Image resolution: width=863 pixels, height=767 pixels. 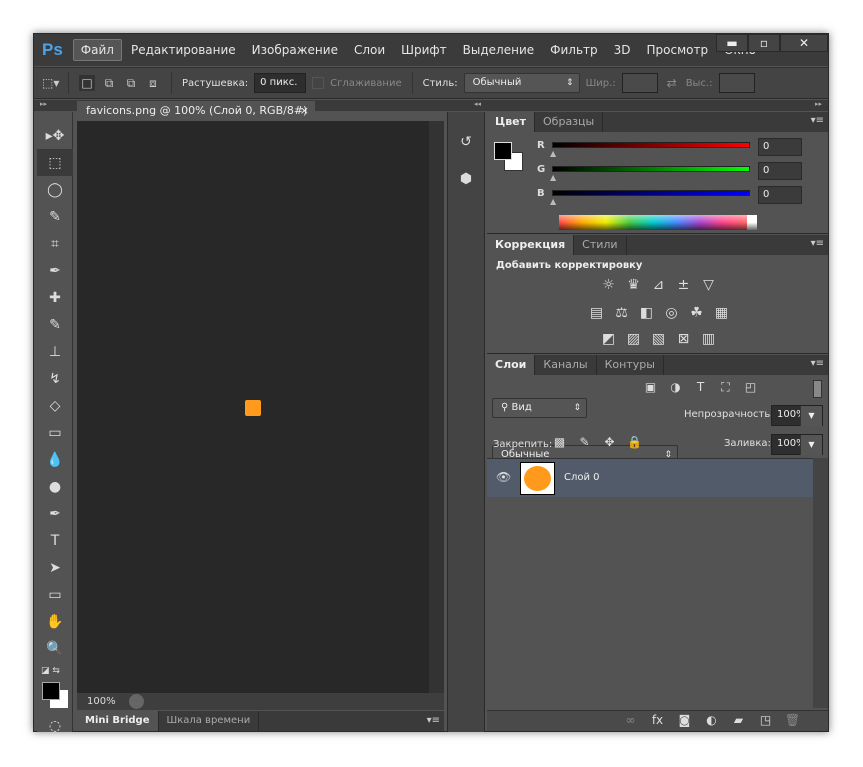 What do you see at coordinates (566, 365) in the screenshot?
I see `tab-channels: Каналы` at bounding box center [566, 365].